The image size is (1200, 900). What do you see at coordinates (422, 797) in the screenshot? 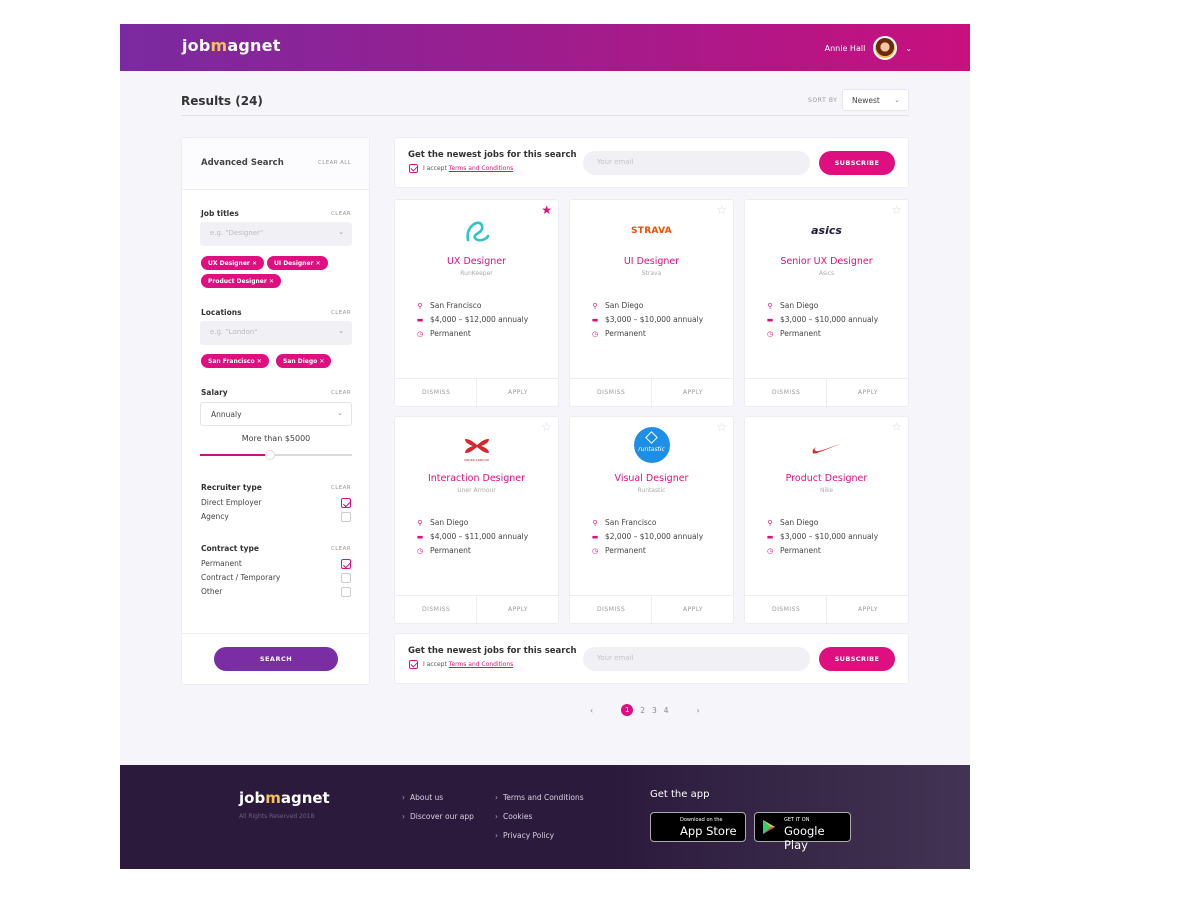
I see `footer-link-about: › About us` at bounding box center [422, 797].